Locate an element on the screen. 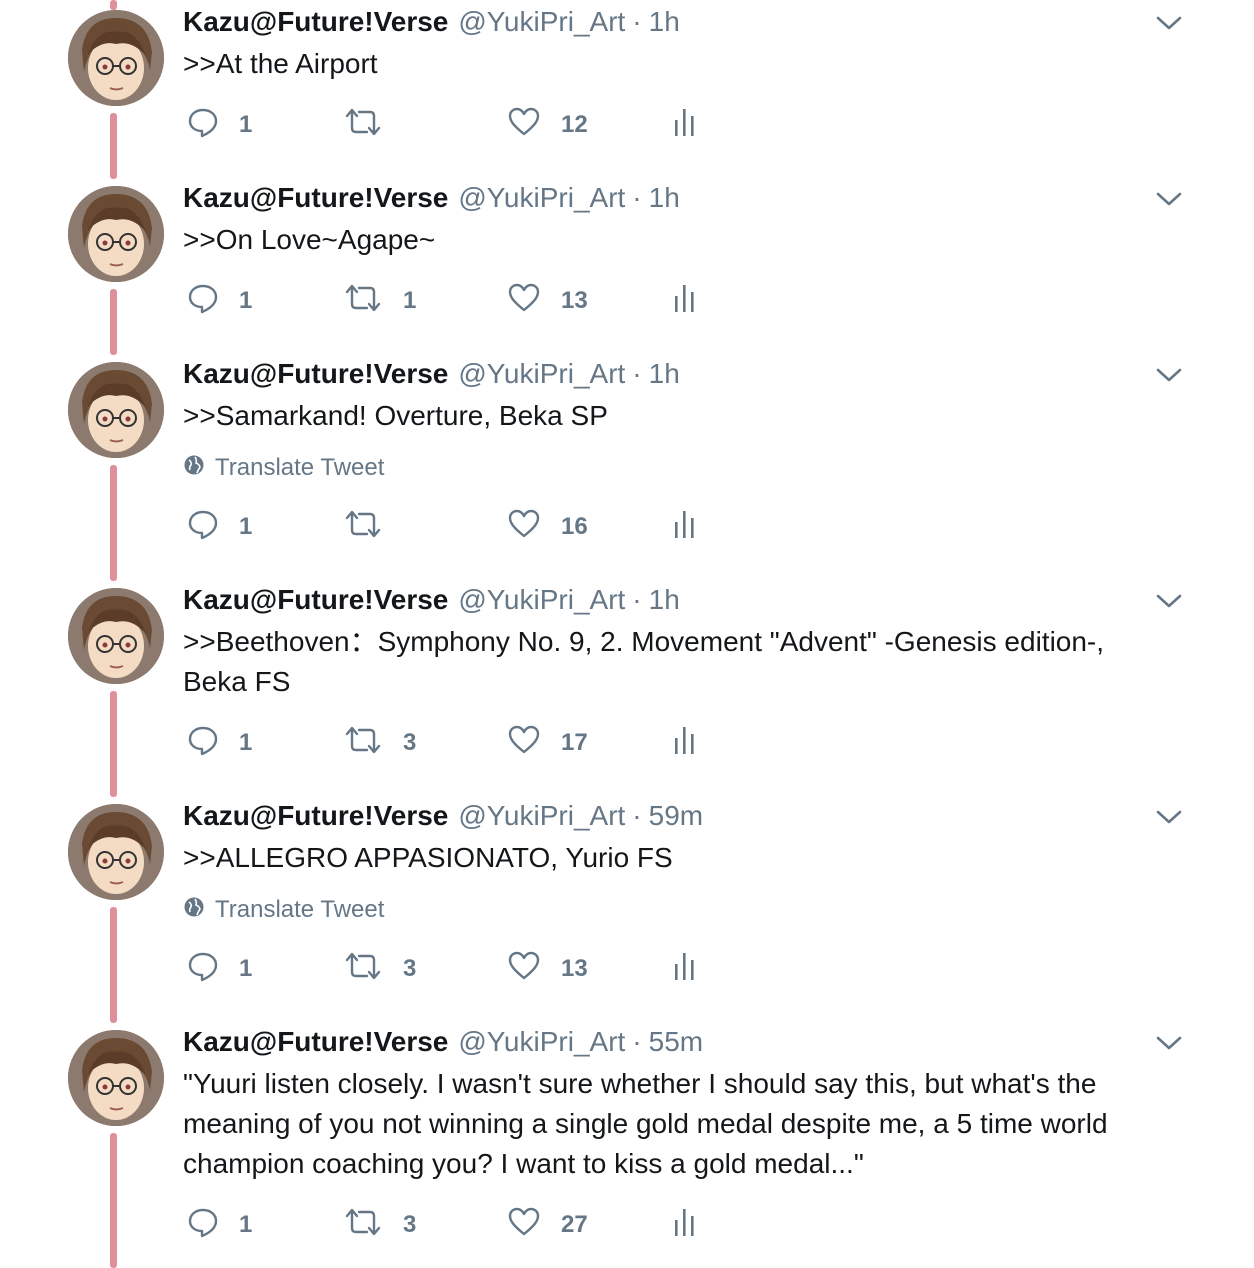 The height and width of the screenshot is (1268, 1254). timestamp: 59m is located at coordinates (676, 816).